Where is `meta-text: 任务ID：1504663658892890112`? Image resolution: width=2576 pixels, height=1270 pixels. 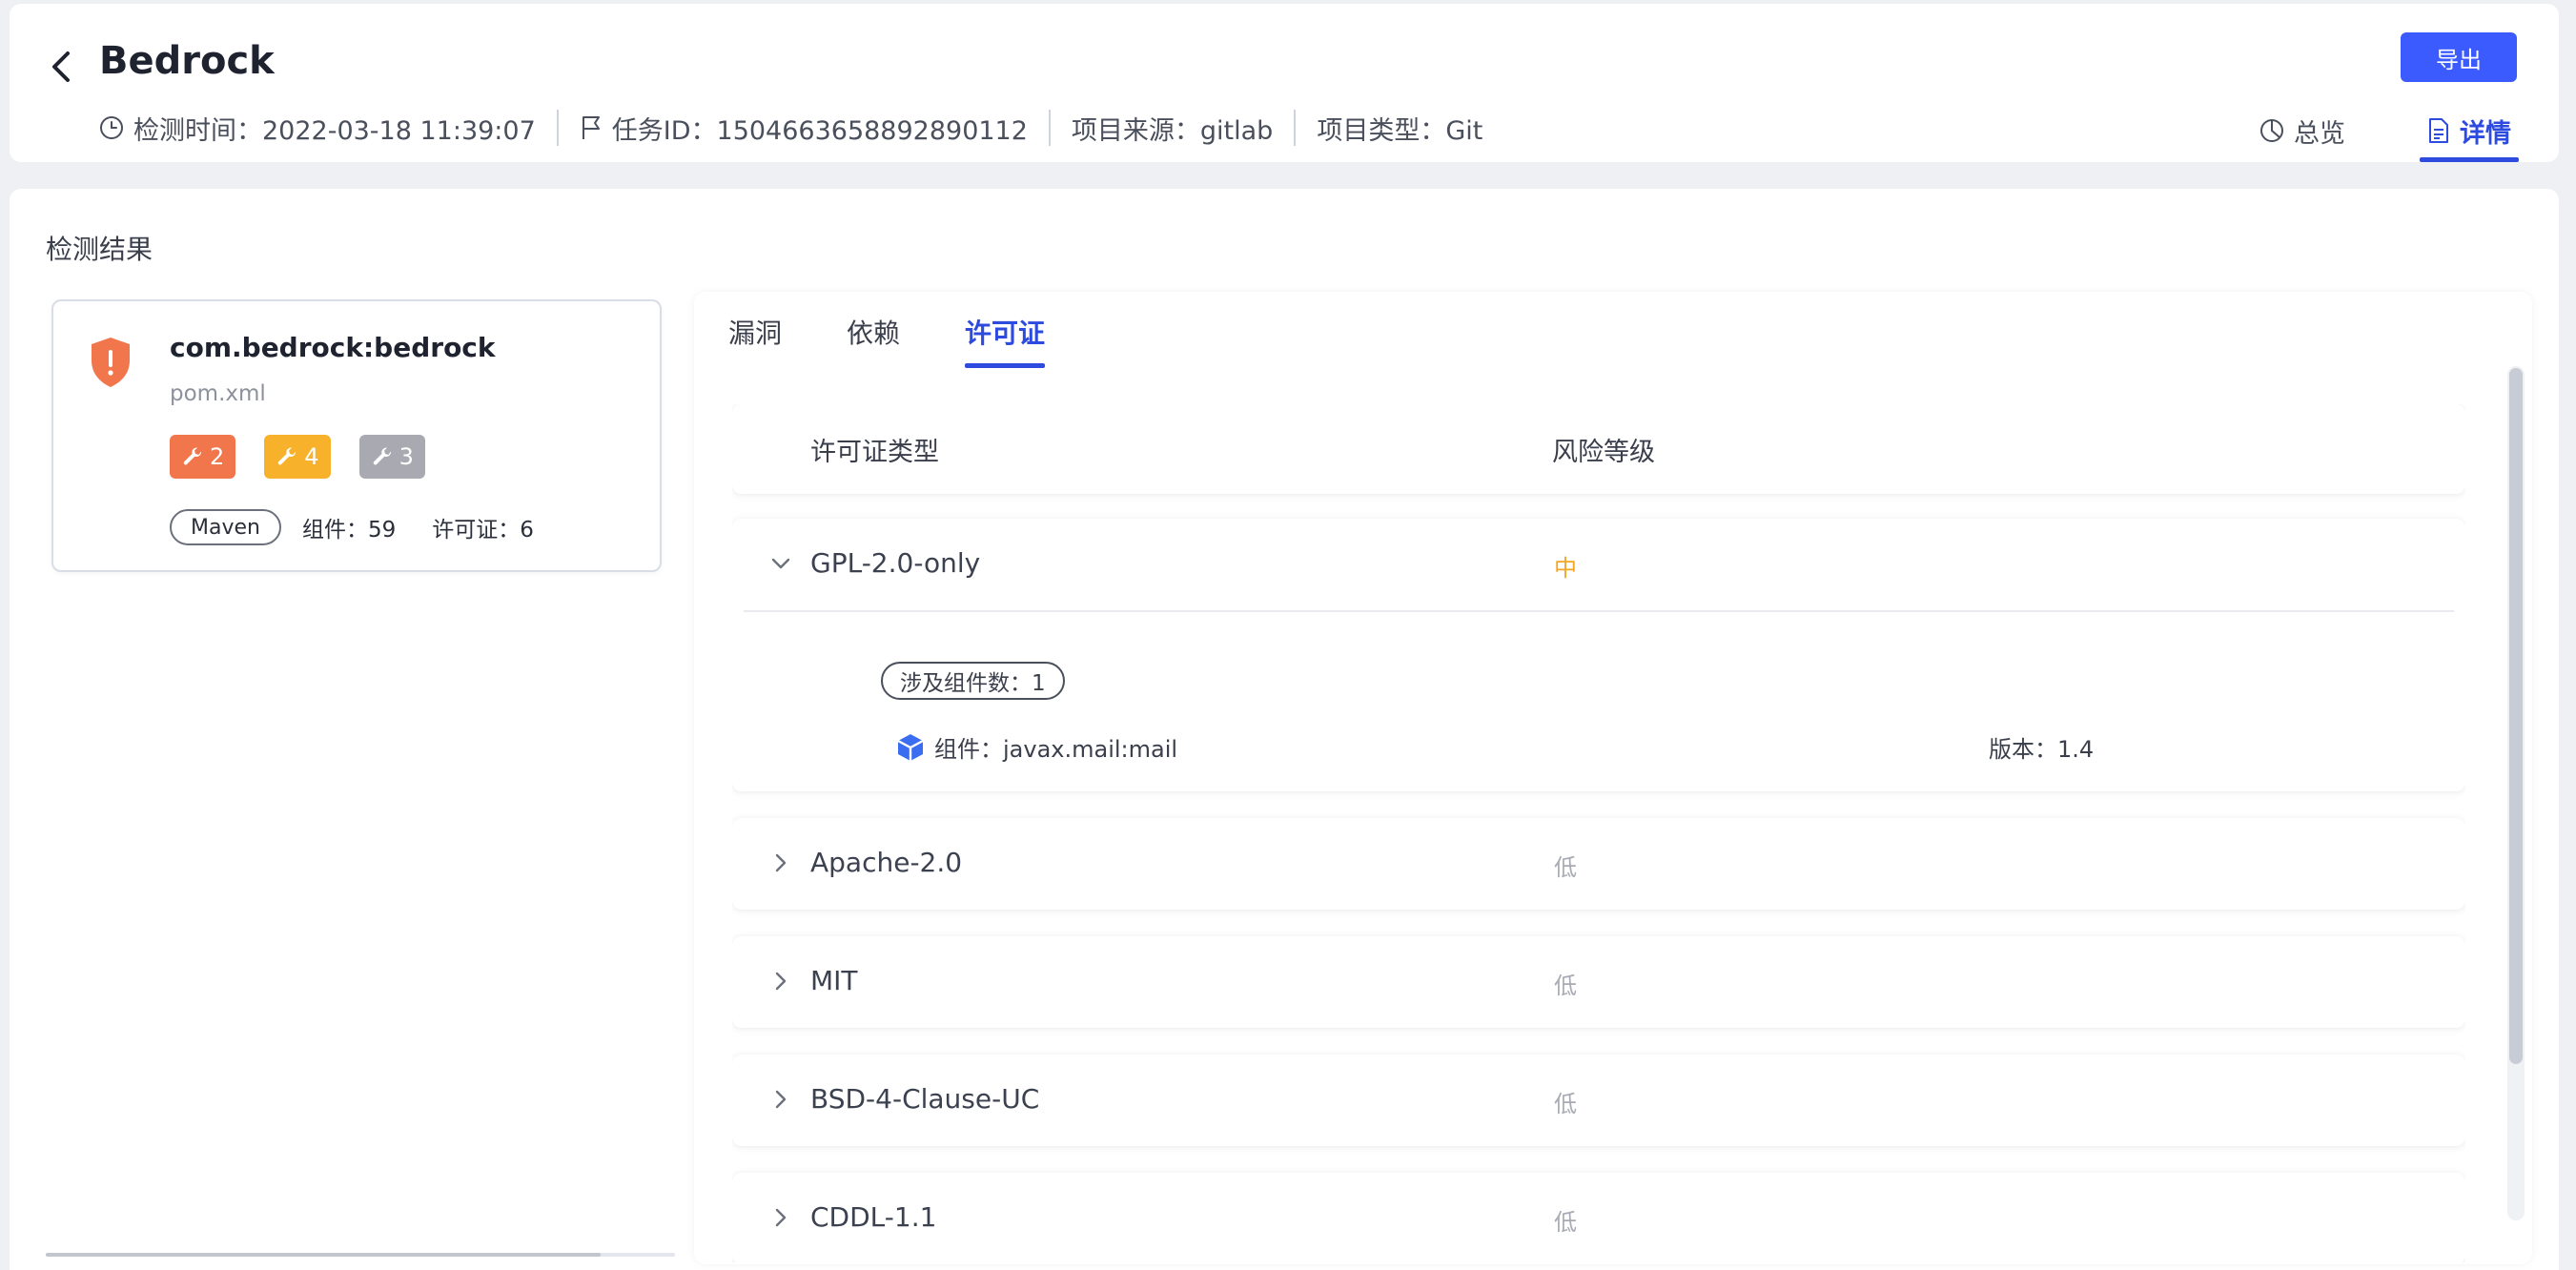 meta-text: 任务ID：1504663658892890112 is located at coordinates (819, 130).